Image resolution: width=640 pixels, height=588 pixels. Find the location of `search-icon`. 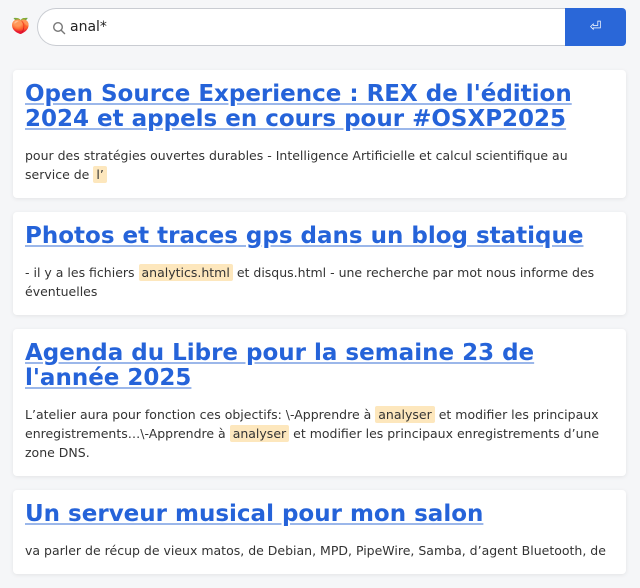

search-icon is located at coordinates (59, 28).